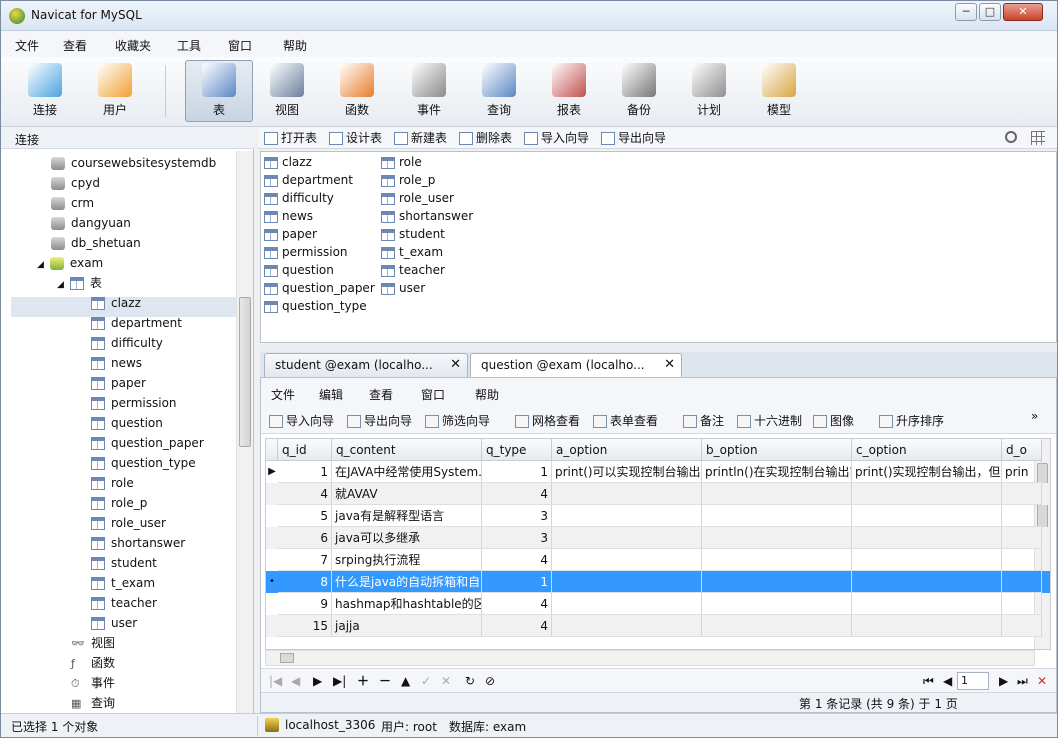 The image size is (1058, 738). What do you see at coordinates (27, 45) in the screenshot?
I see `menu-file: 文件` at bounding box center [27, 45].